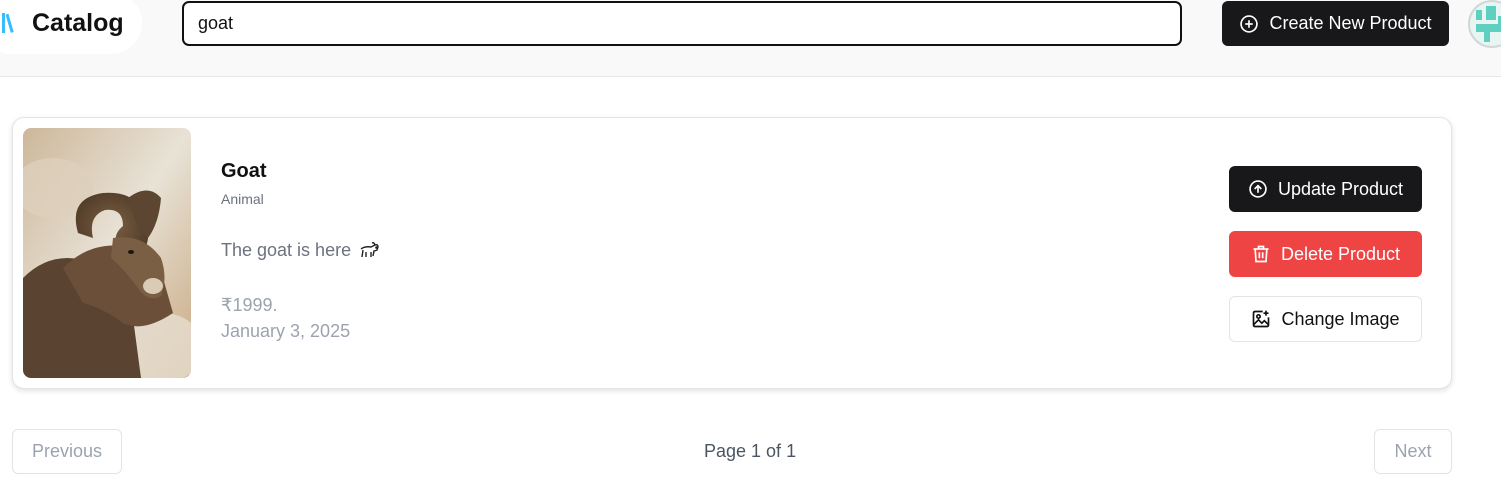 The width and height of the screenshot is (1501, 481). I want to click on avatar-pattern-icon, so click(1488, 24).